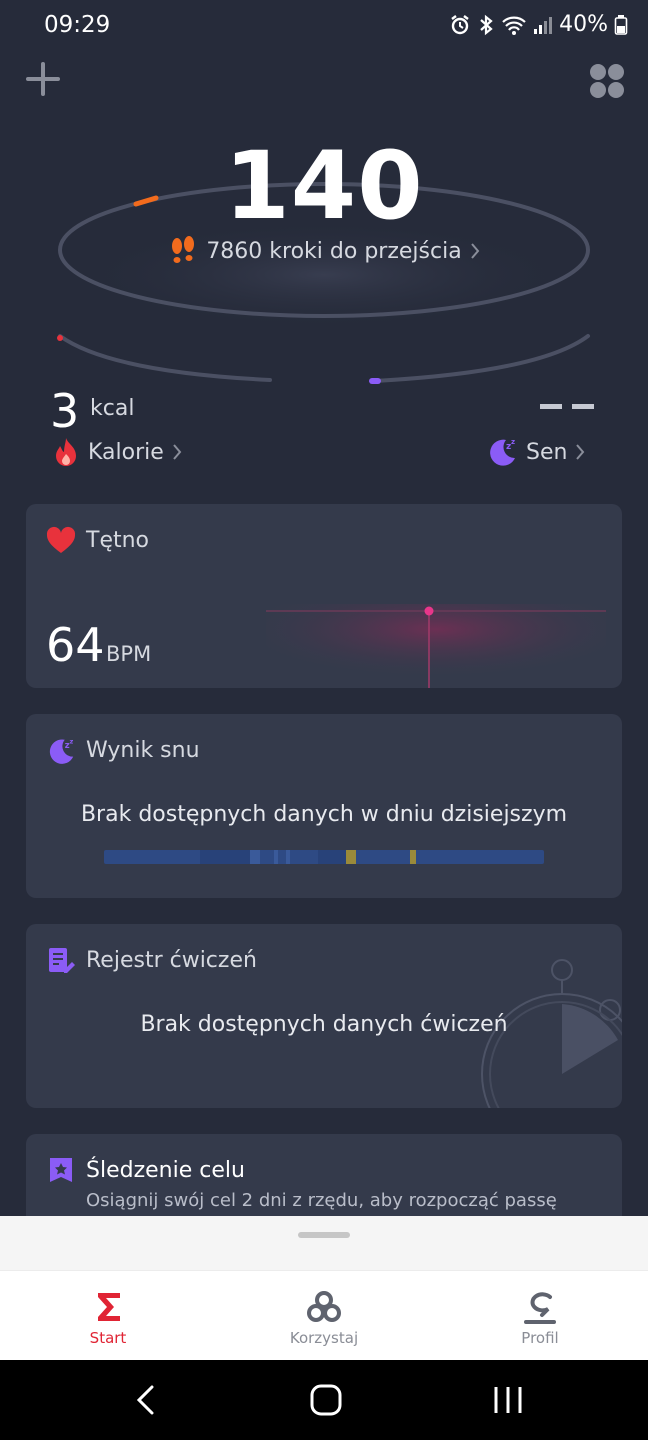 Image resolution: width=648 pixels, height=1440 pixels. What do you see at coordinates (621, 24) in the screenshot?
I see `battery-icon` at bounding box center [621, 24].